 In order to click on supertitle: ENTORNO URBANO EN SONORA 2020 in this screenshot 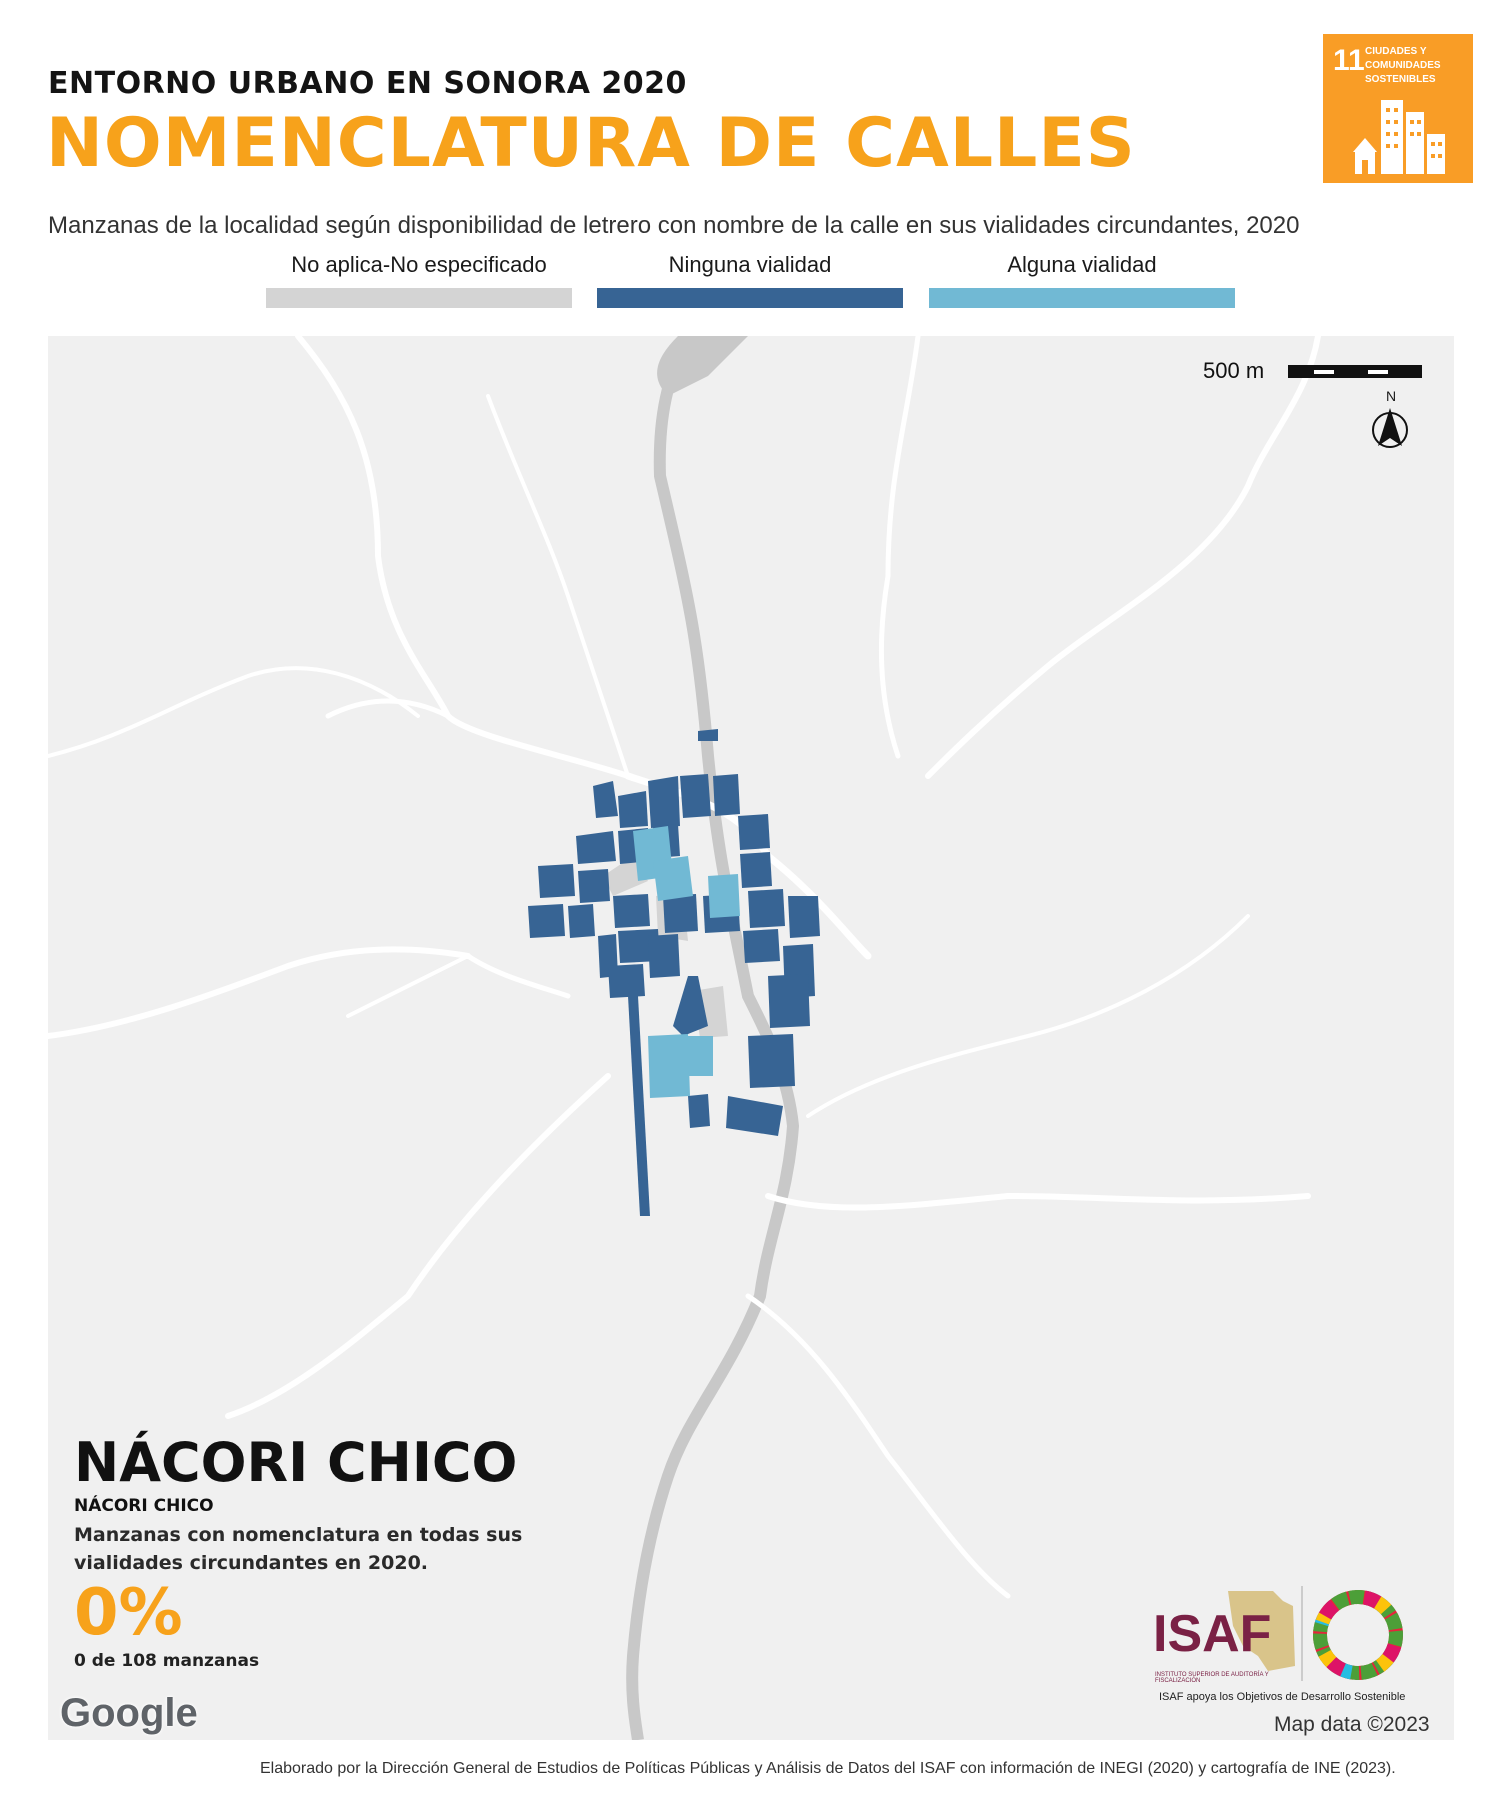, I will do `click(367, 83)`.